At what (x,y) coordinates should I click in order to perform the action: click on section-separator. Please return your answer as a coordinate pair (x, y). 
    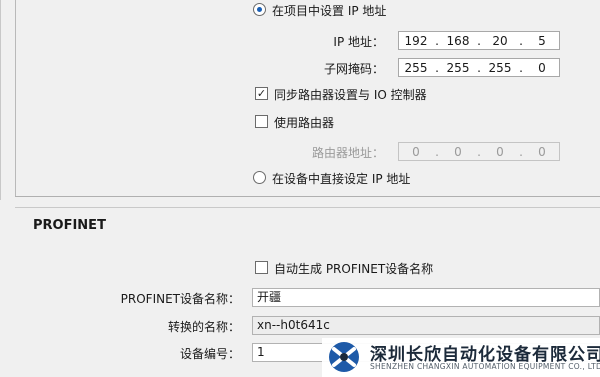
    Looking at the image, I should click on (307, 196).